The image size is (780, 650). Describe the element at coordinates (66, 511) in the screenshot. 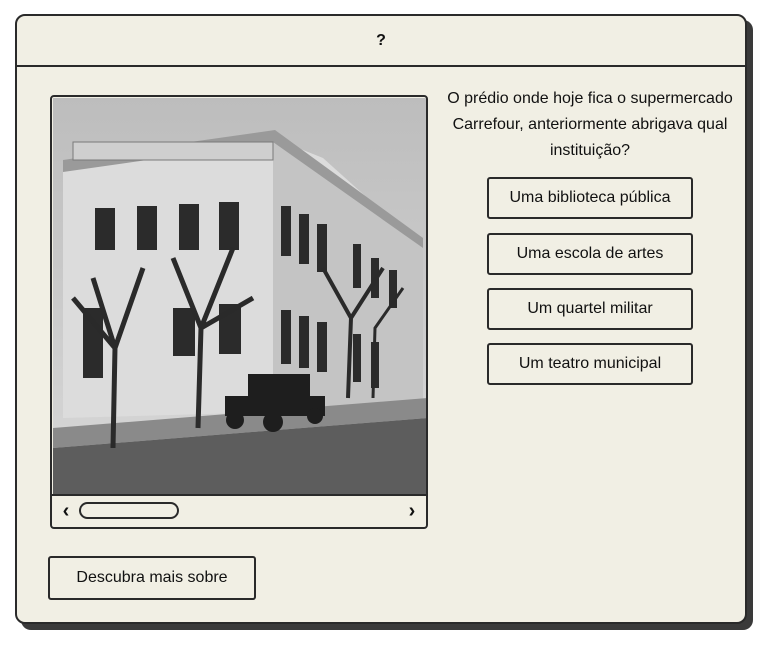

I see `scroll-left-icon: ‹` at that location.